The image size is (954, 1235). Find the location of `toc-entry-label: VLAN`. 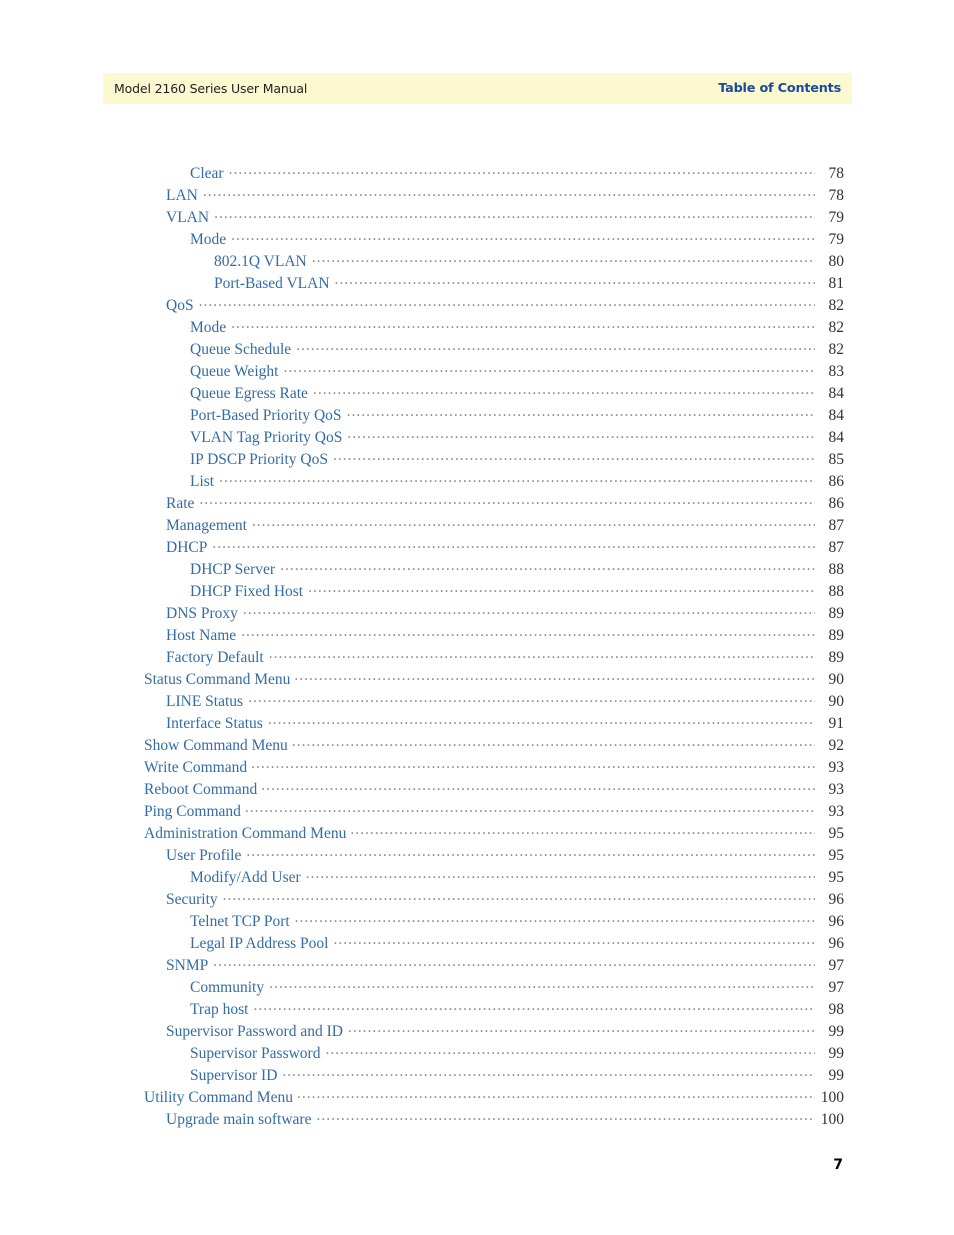

toc-entry-label: VLAN is located at coordinates (188, 217).